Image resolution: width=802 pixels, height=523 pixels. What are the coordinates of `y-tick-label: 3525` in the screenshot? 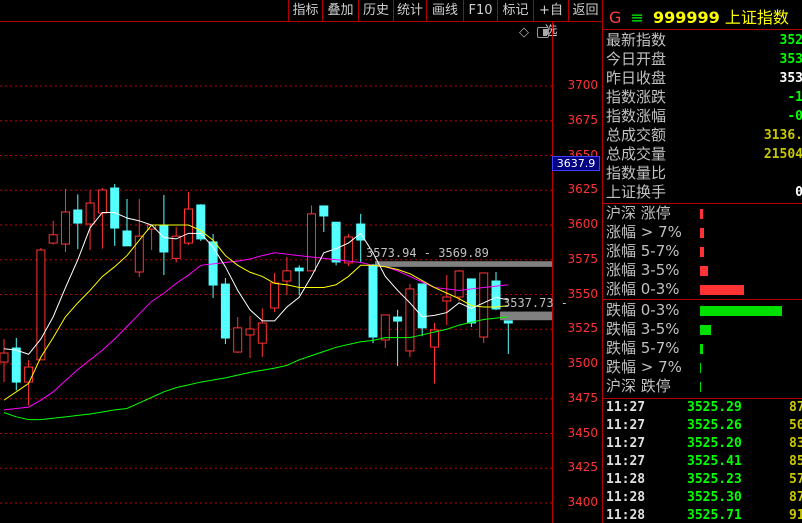 It's located at (582, 328).